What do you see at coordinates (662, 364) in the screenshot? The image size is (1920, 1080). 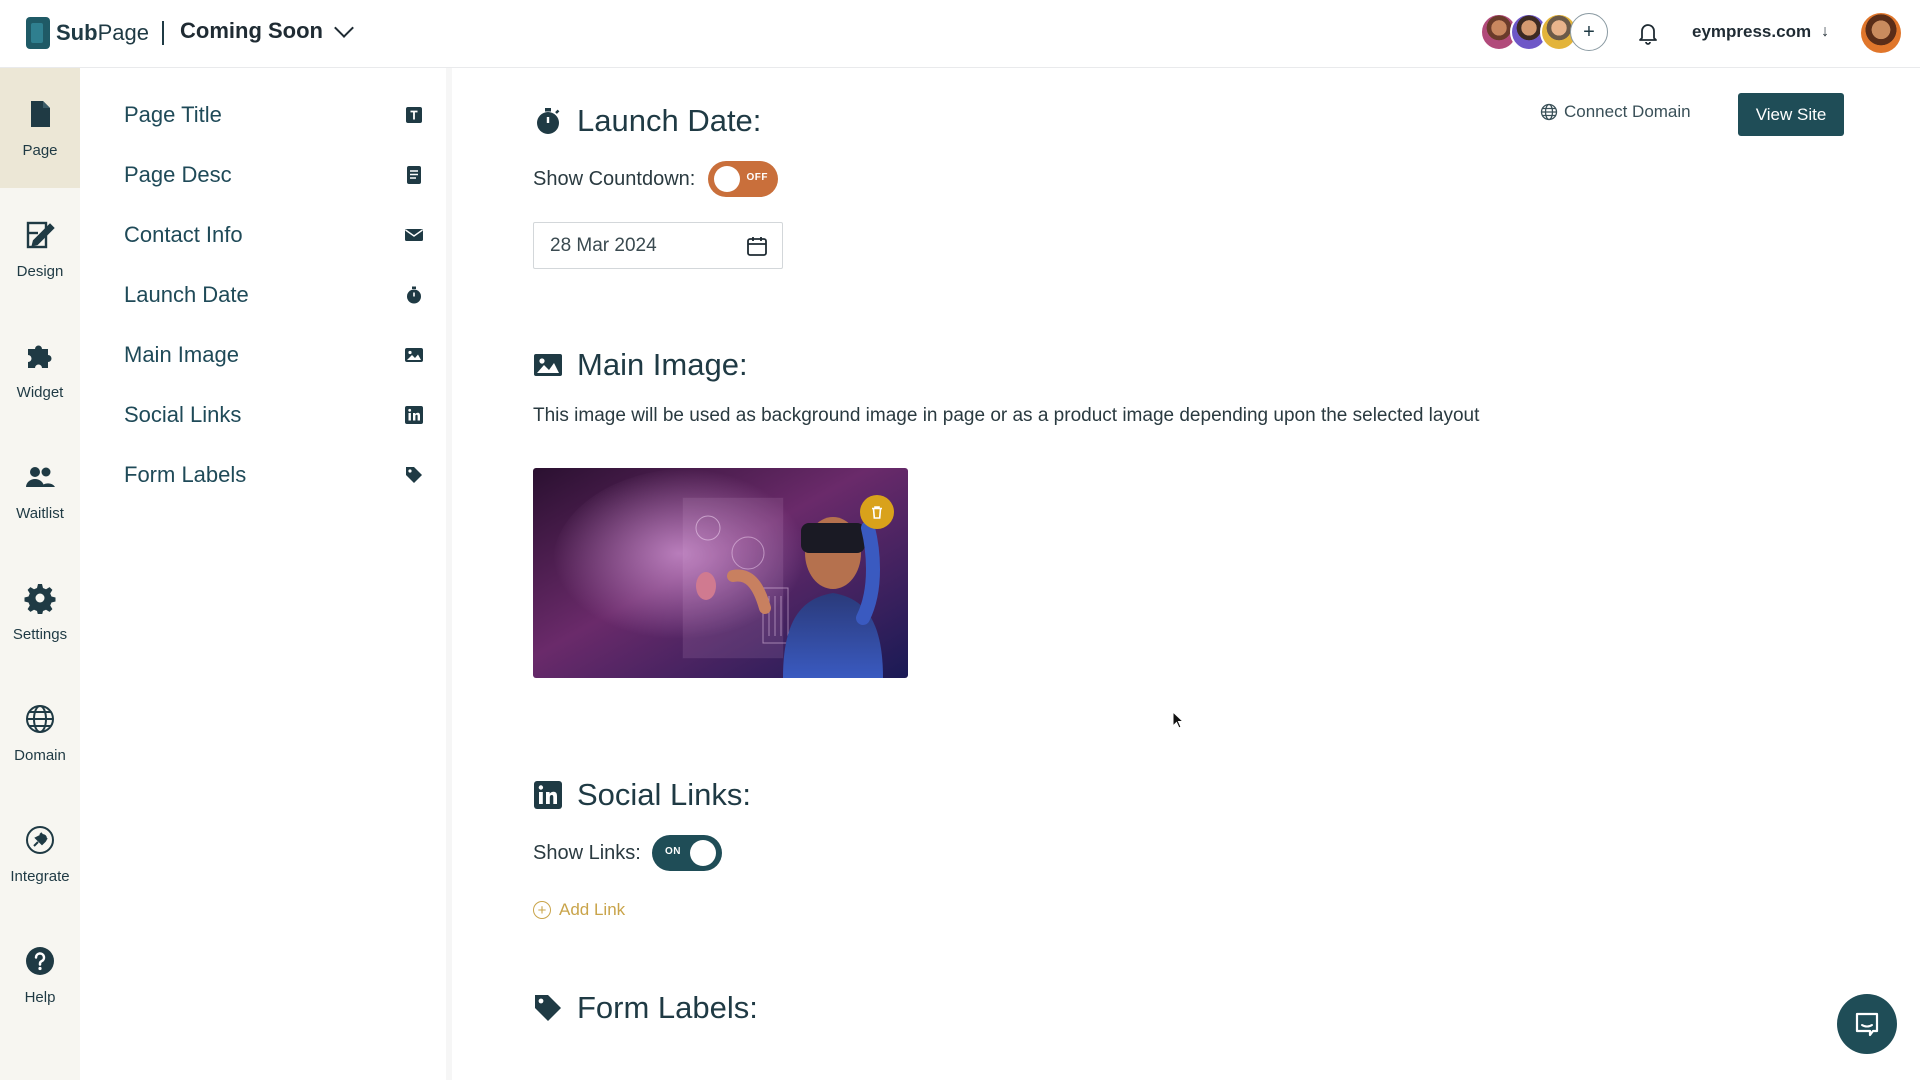 I see `main-image-title: Main Image:` at bounding box center [662, 364].